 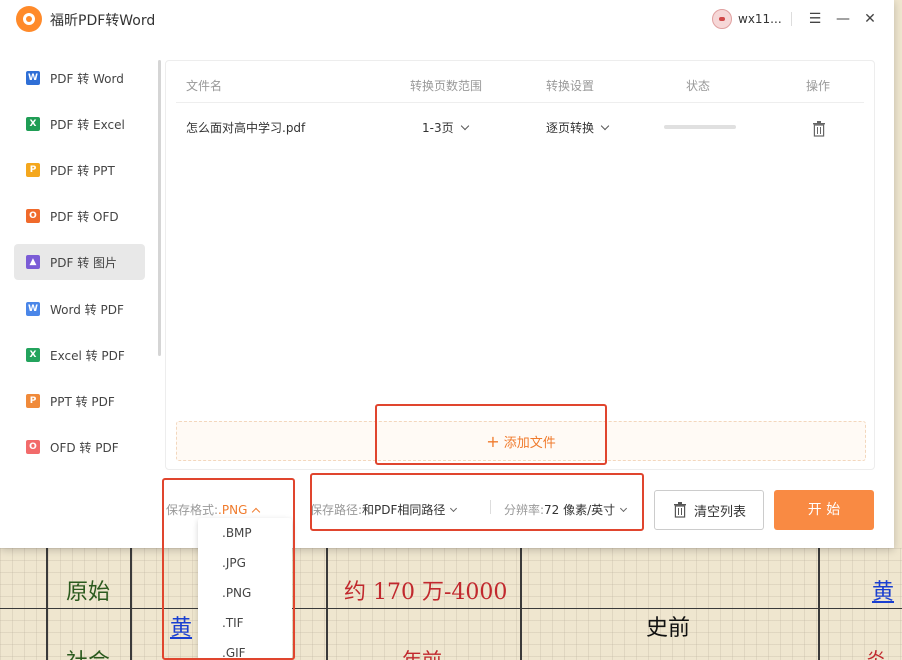 I want to click on ppt-icon: P, so click(x=33, y=170).